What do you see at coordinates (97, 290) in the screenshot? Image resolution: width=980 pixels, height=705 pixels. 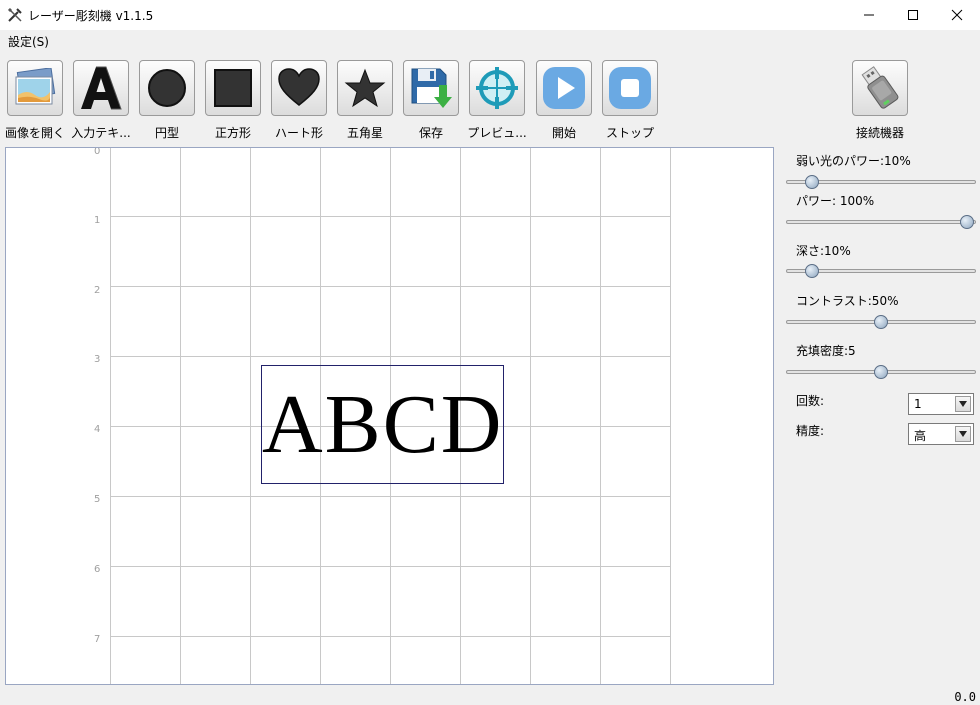 I see `y-tick-label: 2` at bounding box center [97, 290].